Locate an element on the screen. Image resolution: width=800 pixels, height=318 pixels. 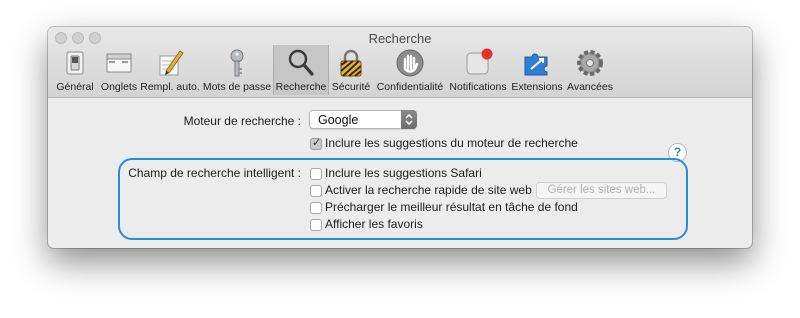
padlock-icon is located at coordinates (351, 63).